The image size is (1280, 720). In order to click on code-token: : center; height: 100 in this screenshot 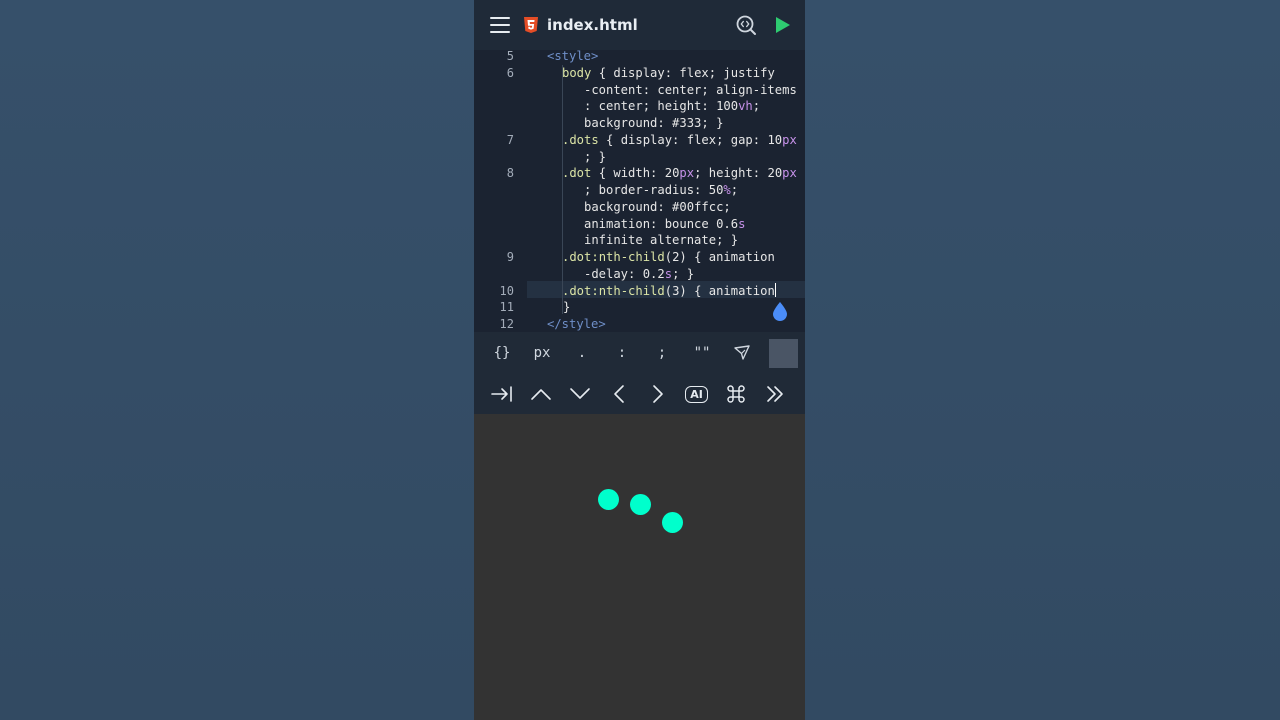, I will do `click(661, 106)`.